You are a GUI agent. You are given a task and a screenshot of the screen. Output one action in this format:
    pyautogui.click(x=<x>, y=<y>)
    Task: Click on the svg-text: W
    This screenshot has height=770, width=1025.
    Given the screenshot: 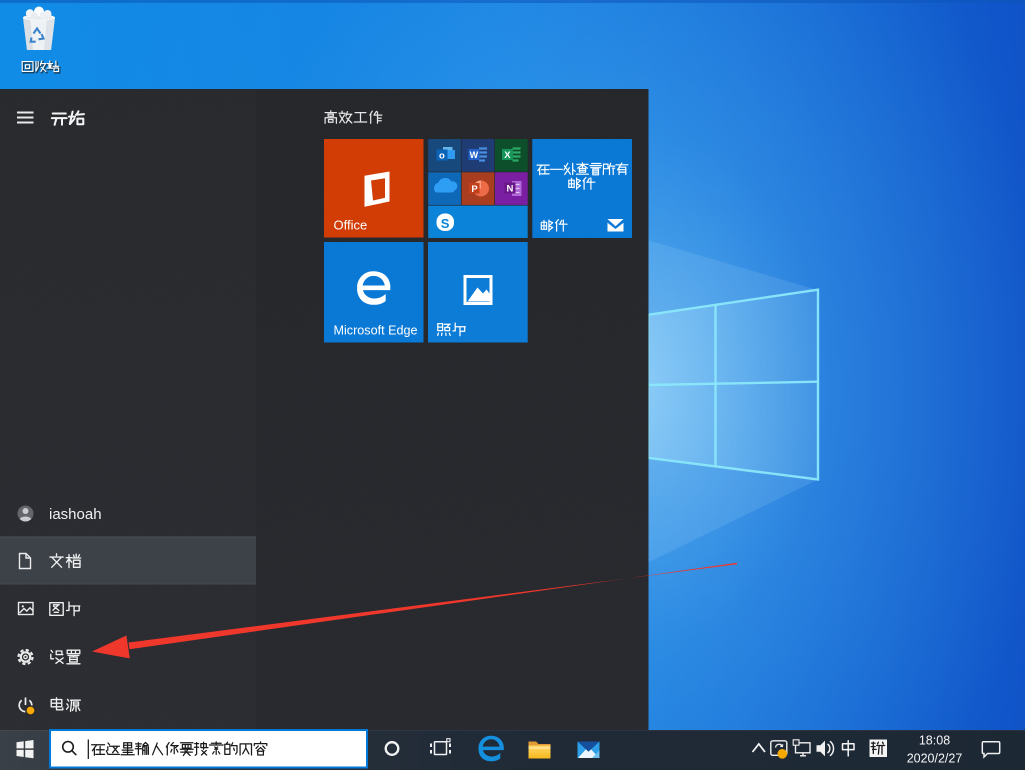 What is the action you would take?
    pyautogui.click(x=474, y=155)
    